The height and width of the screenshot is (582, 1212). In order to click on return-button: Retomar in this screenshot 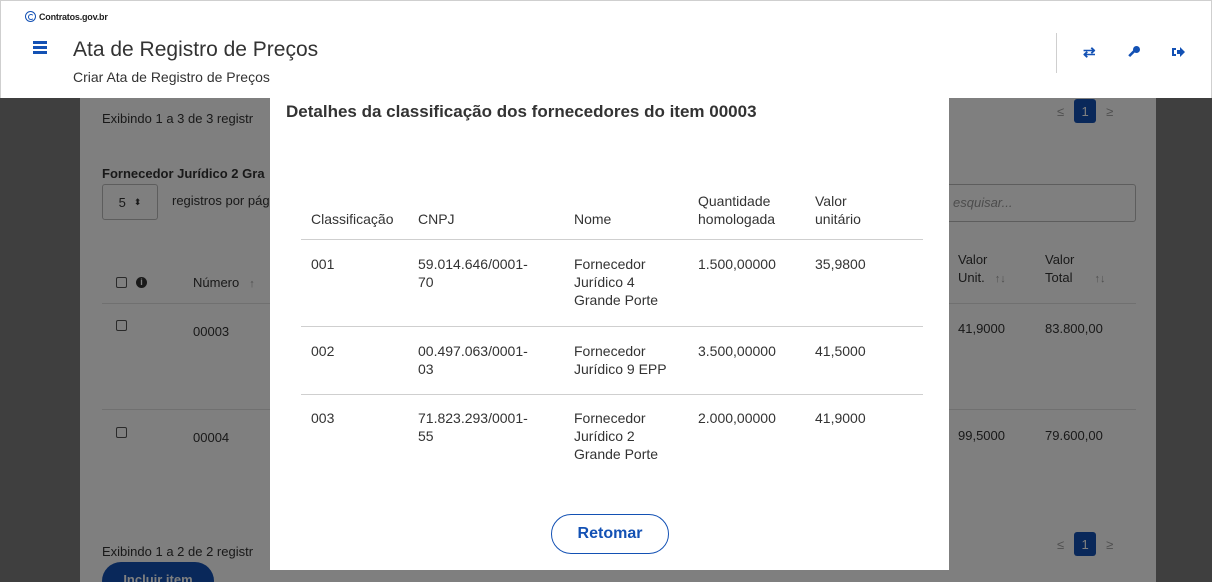, I will do `click(610, 534)`.